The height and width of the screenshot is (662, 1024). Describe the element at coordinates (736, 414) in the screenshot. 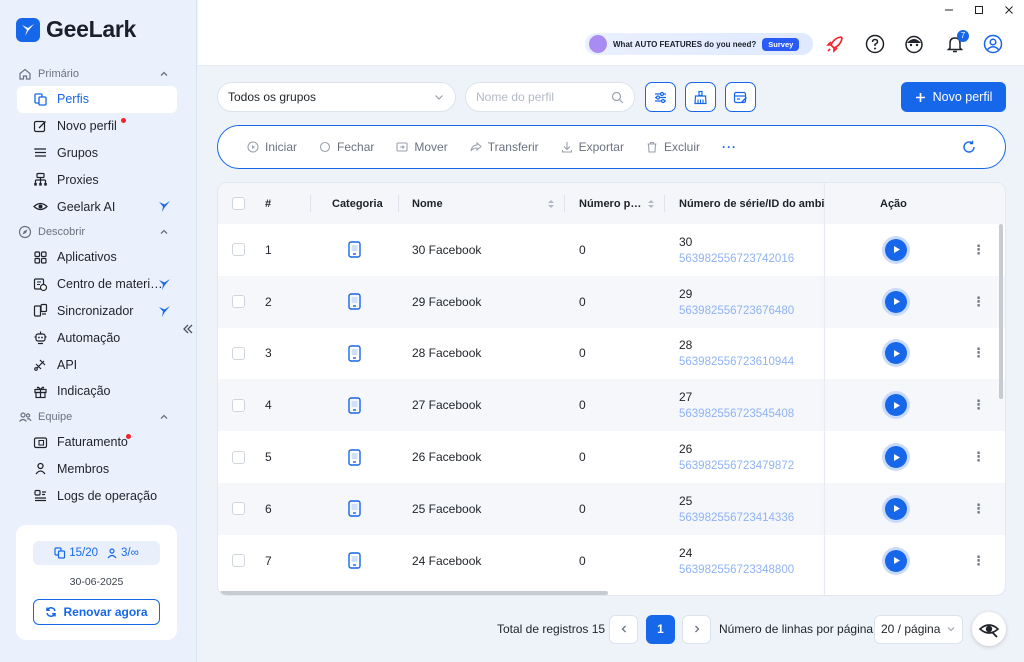

I see `environment-id: 563982556723545408` at that location.